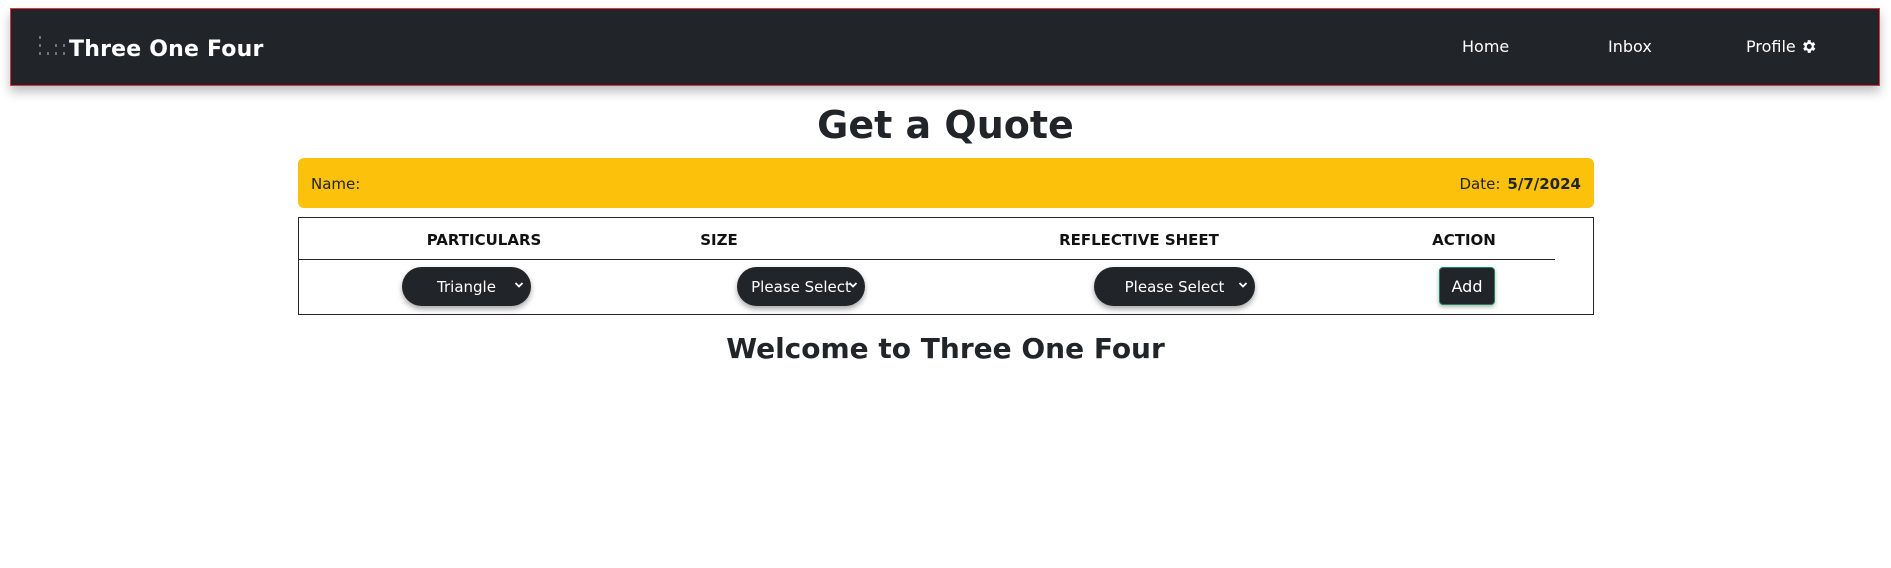  What do you see at coordinates (484, 240) in the screenshot?
I see `header-particulars: PARTICULARS` at bounding box center [484, 240].